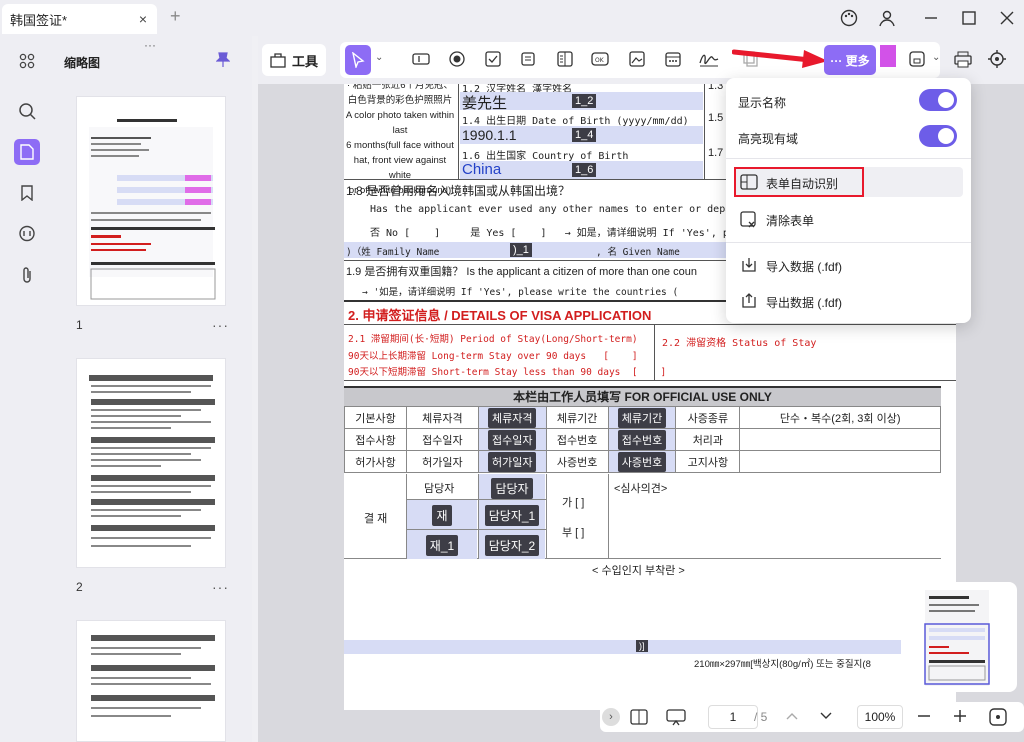 The image size is (1024, 742). What do you see at coordinates (175, 16) in the screenshot?
I see `new-tab-button: +` at bounding box center [175, 16].